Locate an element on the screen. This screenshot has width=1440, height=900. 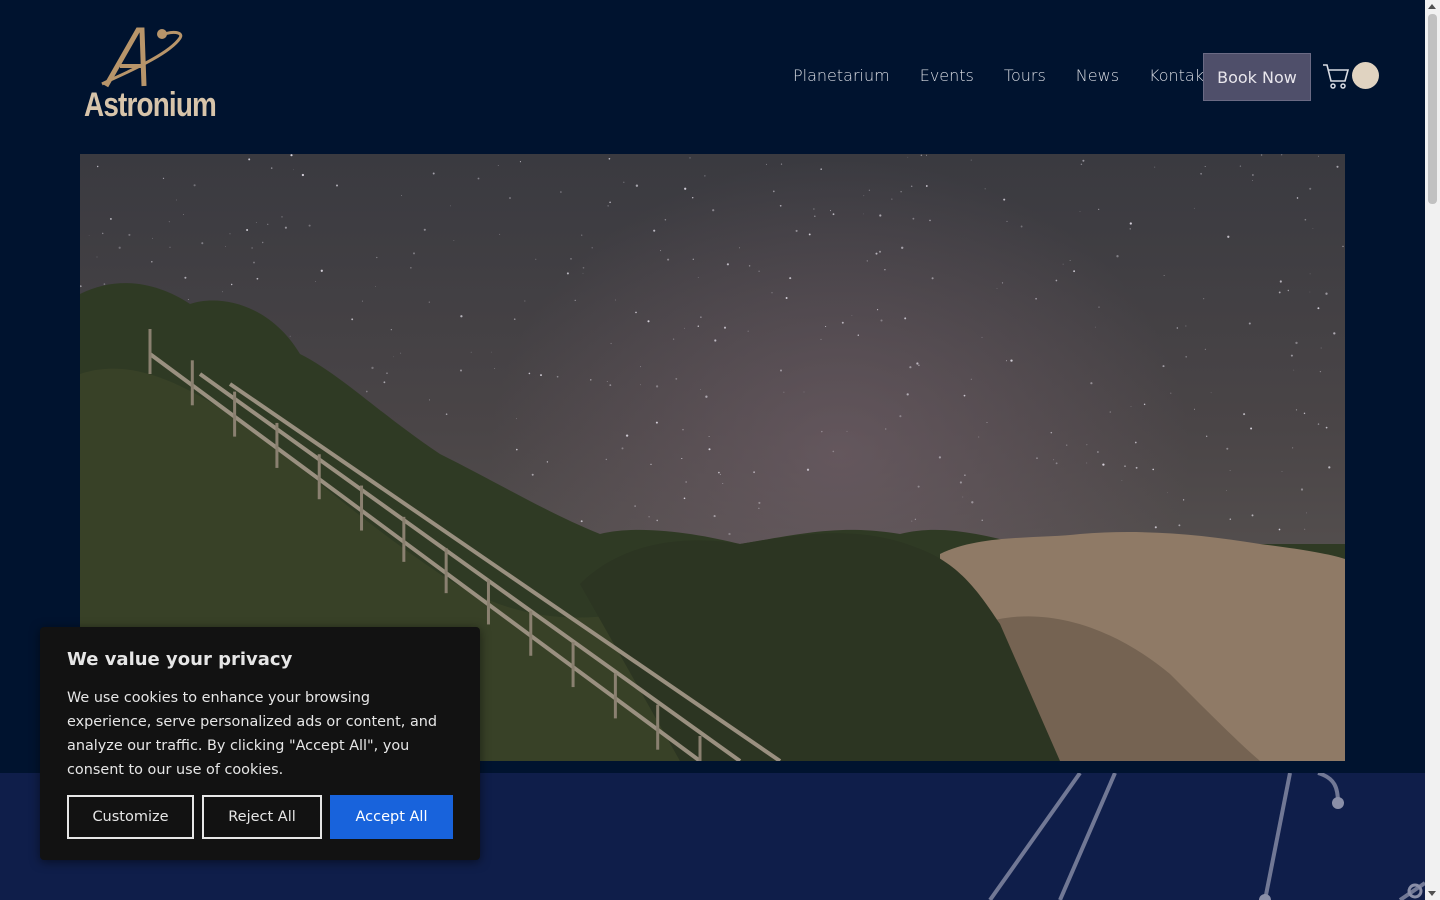
nav-item-planetarium: Planetarium is located at coordinates (841, 75).